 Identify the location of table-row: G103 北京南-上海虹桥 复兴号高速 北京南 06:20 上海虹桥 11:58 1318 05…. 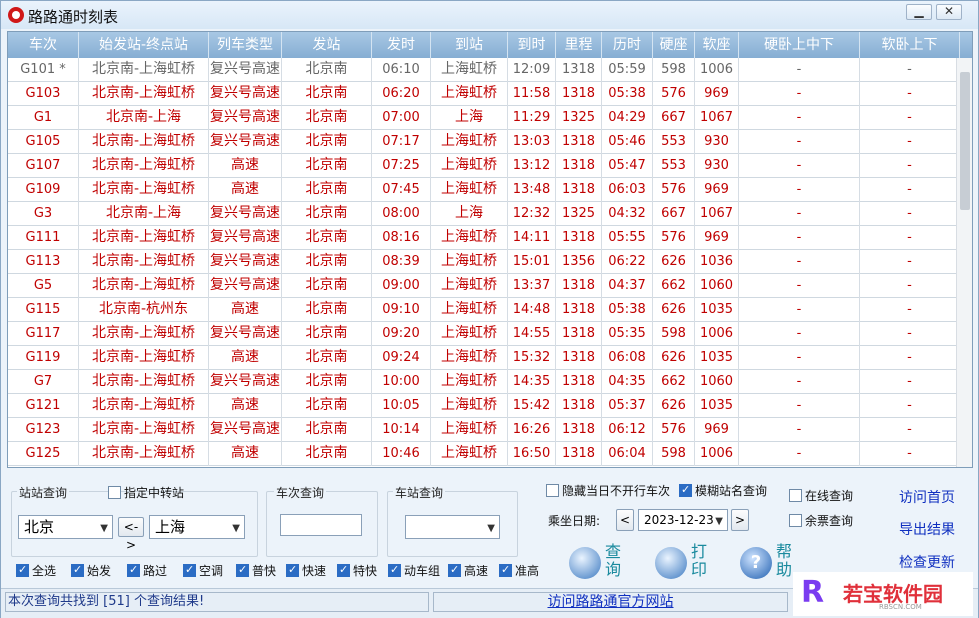
(490, 94).